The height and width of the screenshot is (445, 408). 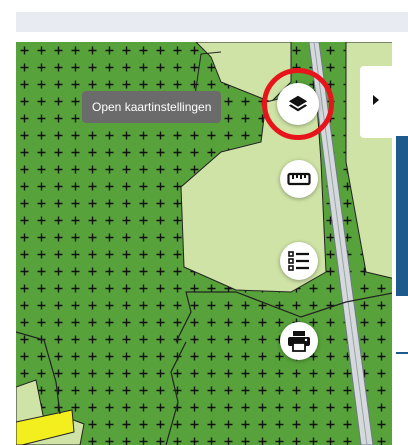 I want to click on legend-button, so click(x=299, y=261).